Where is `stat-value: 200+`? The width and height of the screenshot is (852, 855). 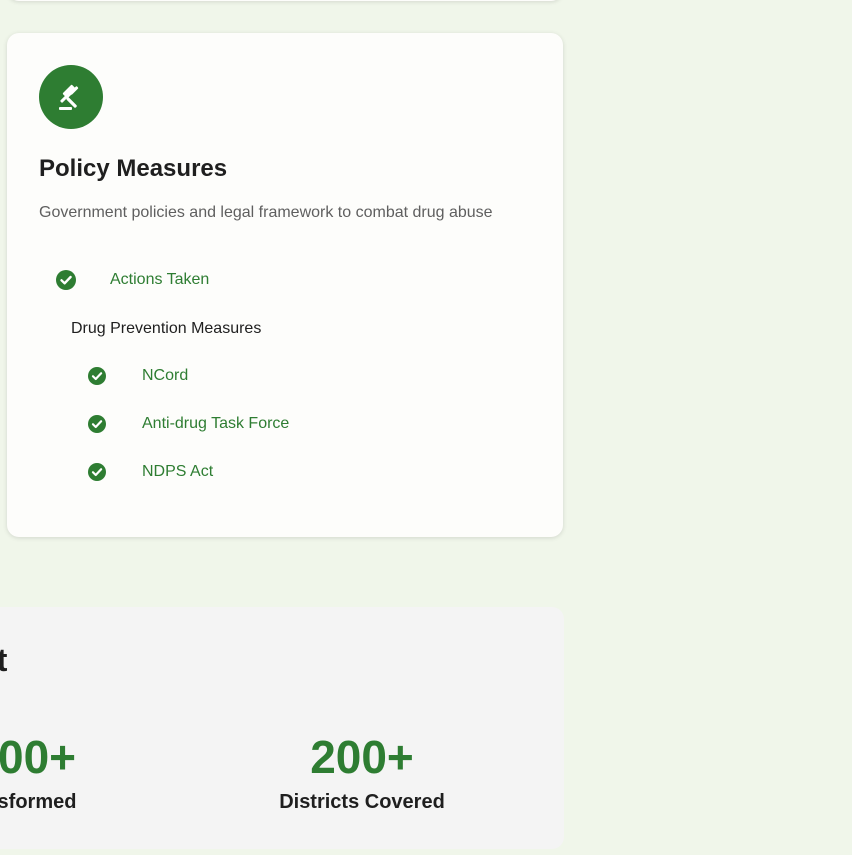 stat-value: 200+ is located at coordinates (362, 757).